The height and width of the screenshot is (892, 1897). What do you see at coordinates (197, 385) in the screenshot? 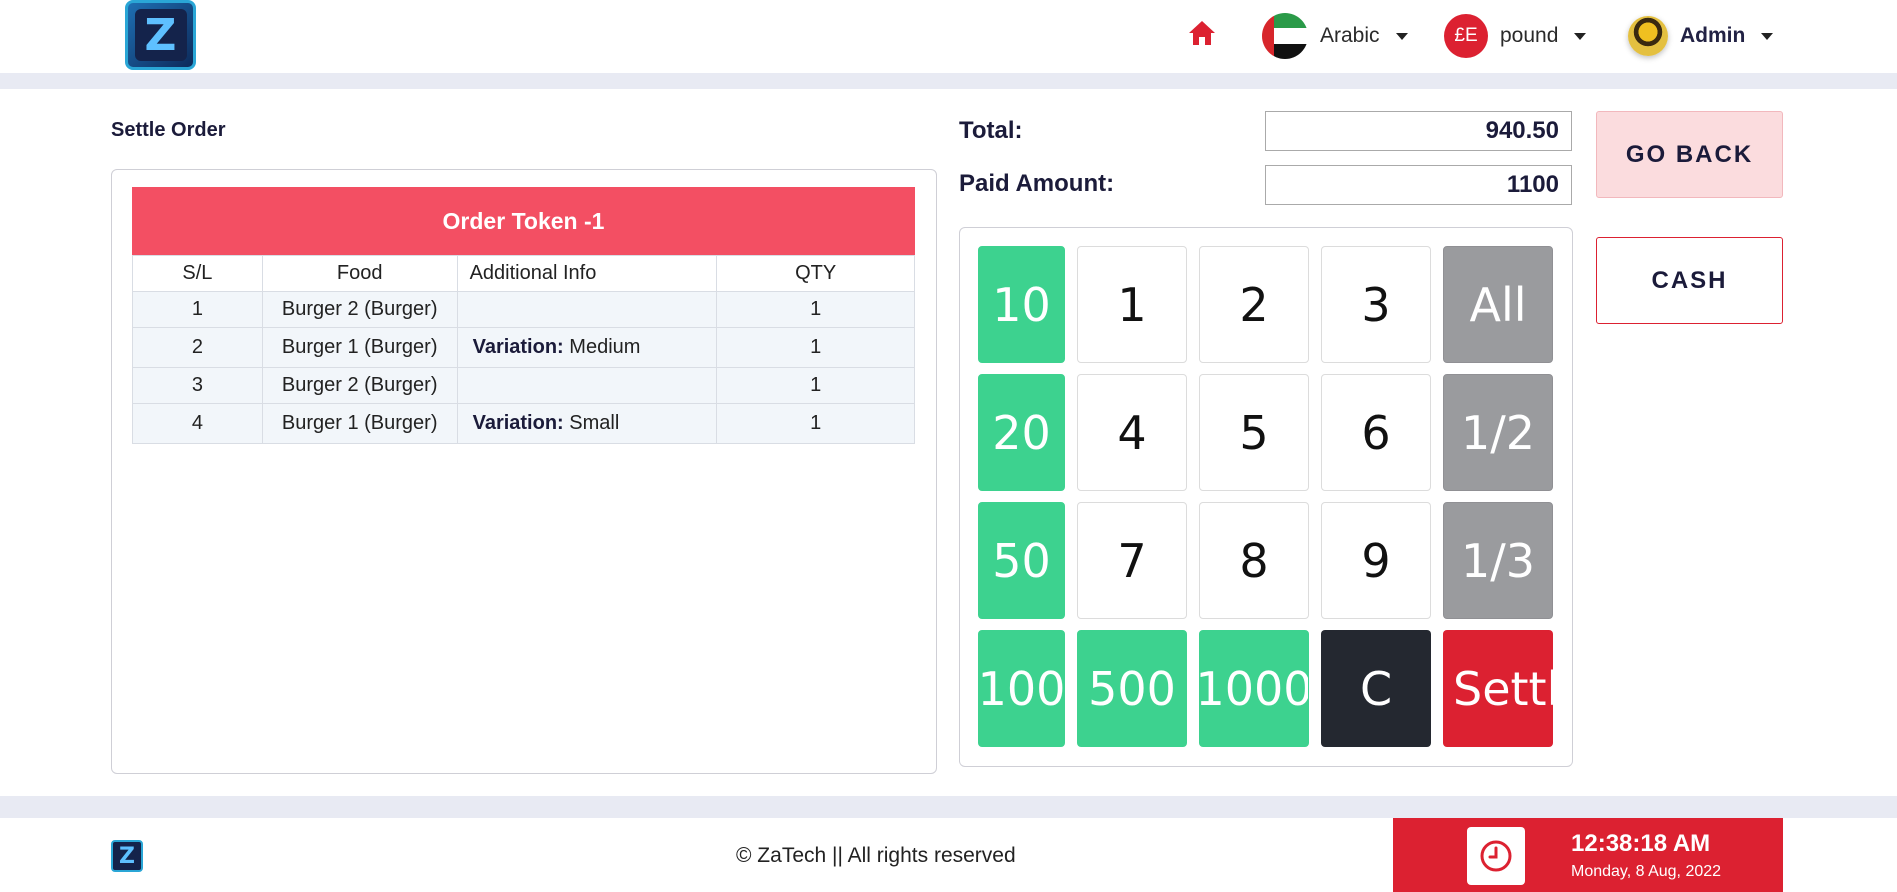
I see `cell-sl: 3` at bounding box center [197, 385].